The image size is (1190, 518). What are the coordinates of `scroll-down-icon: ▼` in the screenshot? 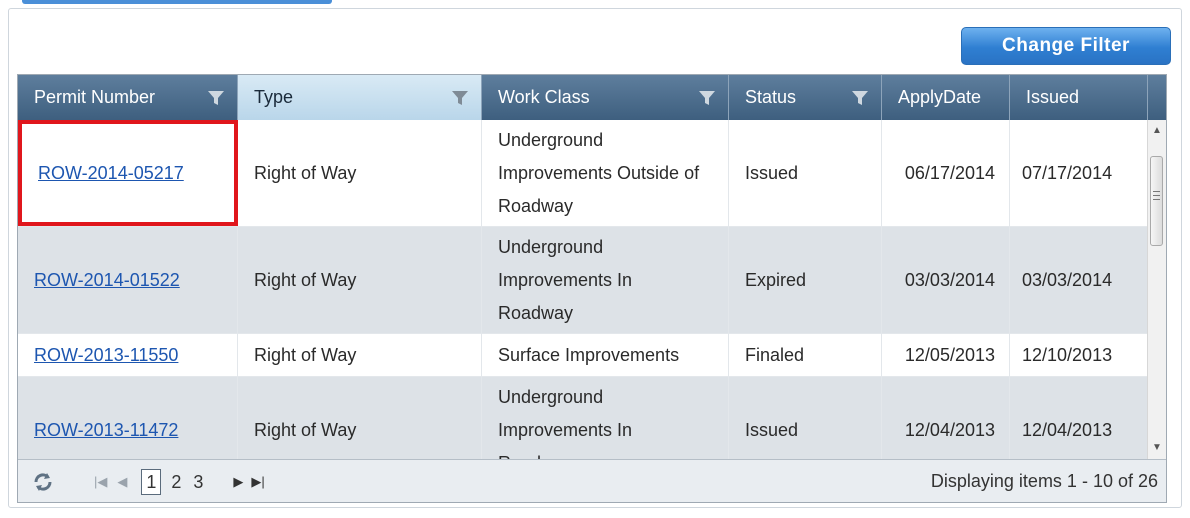 It's located at (1157, 448).